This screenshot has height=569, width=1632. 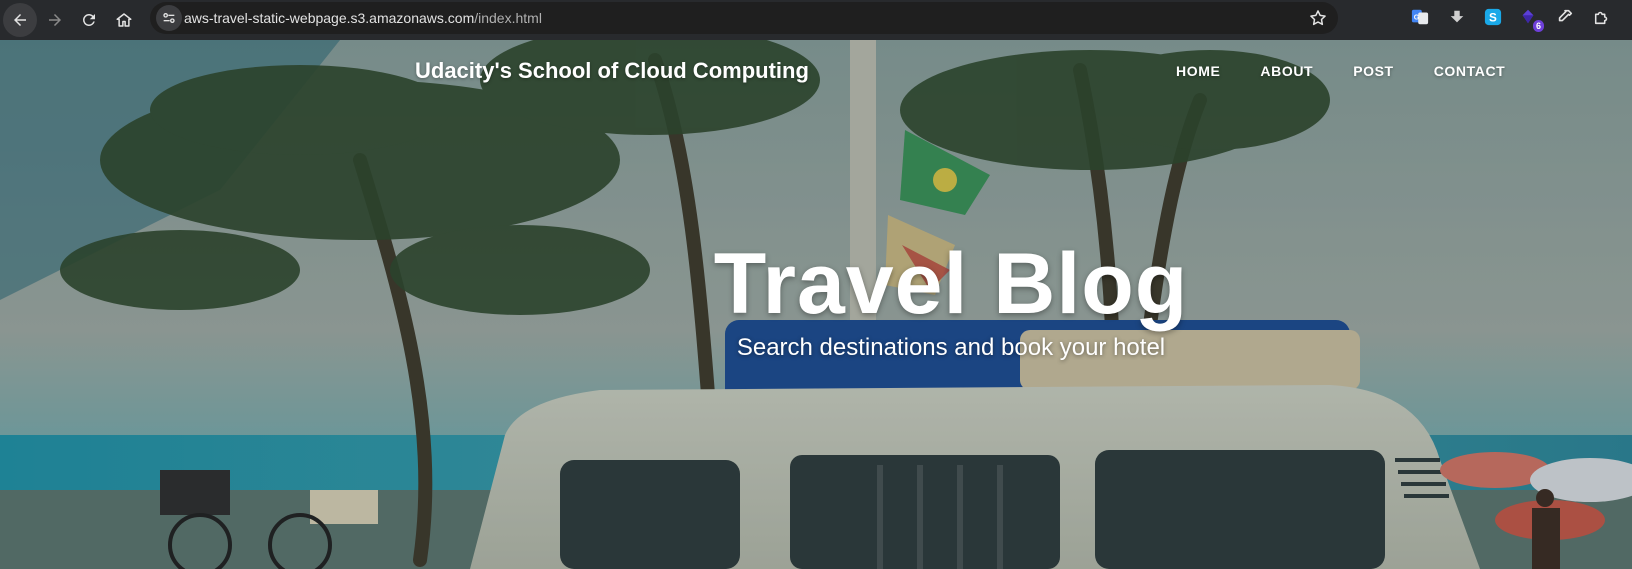 I want to click on forward-icon, so click(x=55, y=20).